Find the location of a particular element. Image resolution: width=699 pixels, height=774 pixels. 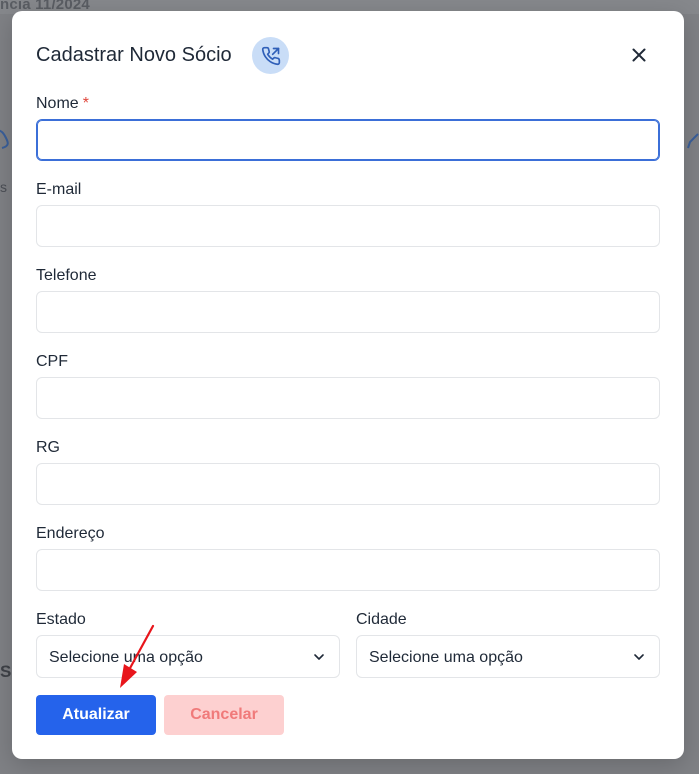

rg-input is located at coordinates (348, 484).